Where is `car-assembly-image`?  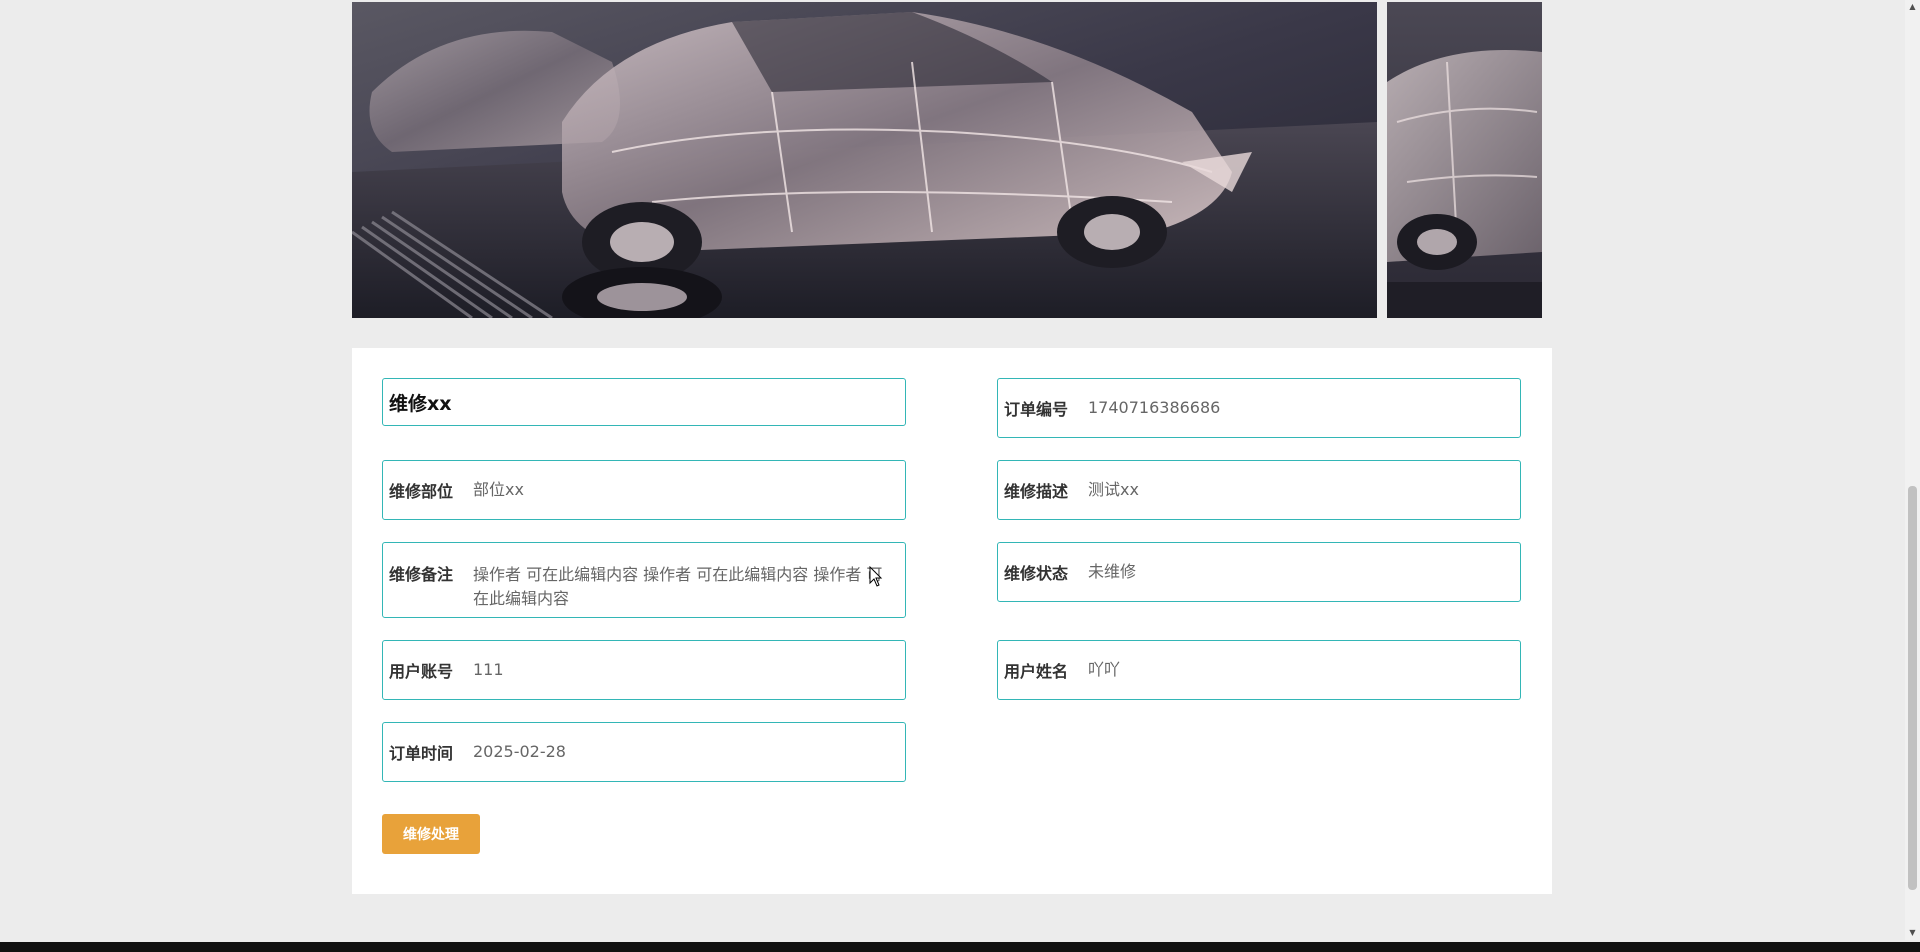
car-assembly-image is located at coordinates (1464, 160).